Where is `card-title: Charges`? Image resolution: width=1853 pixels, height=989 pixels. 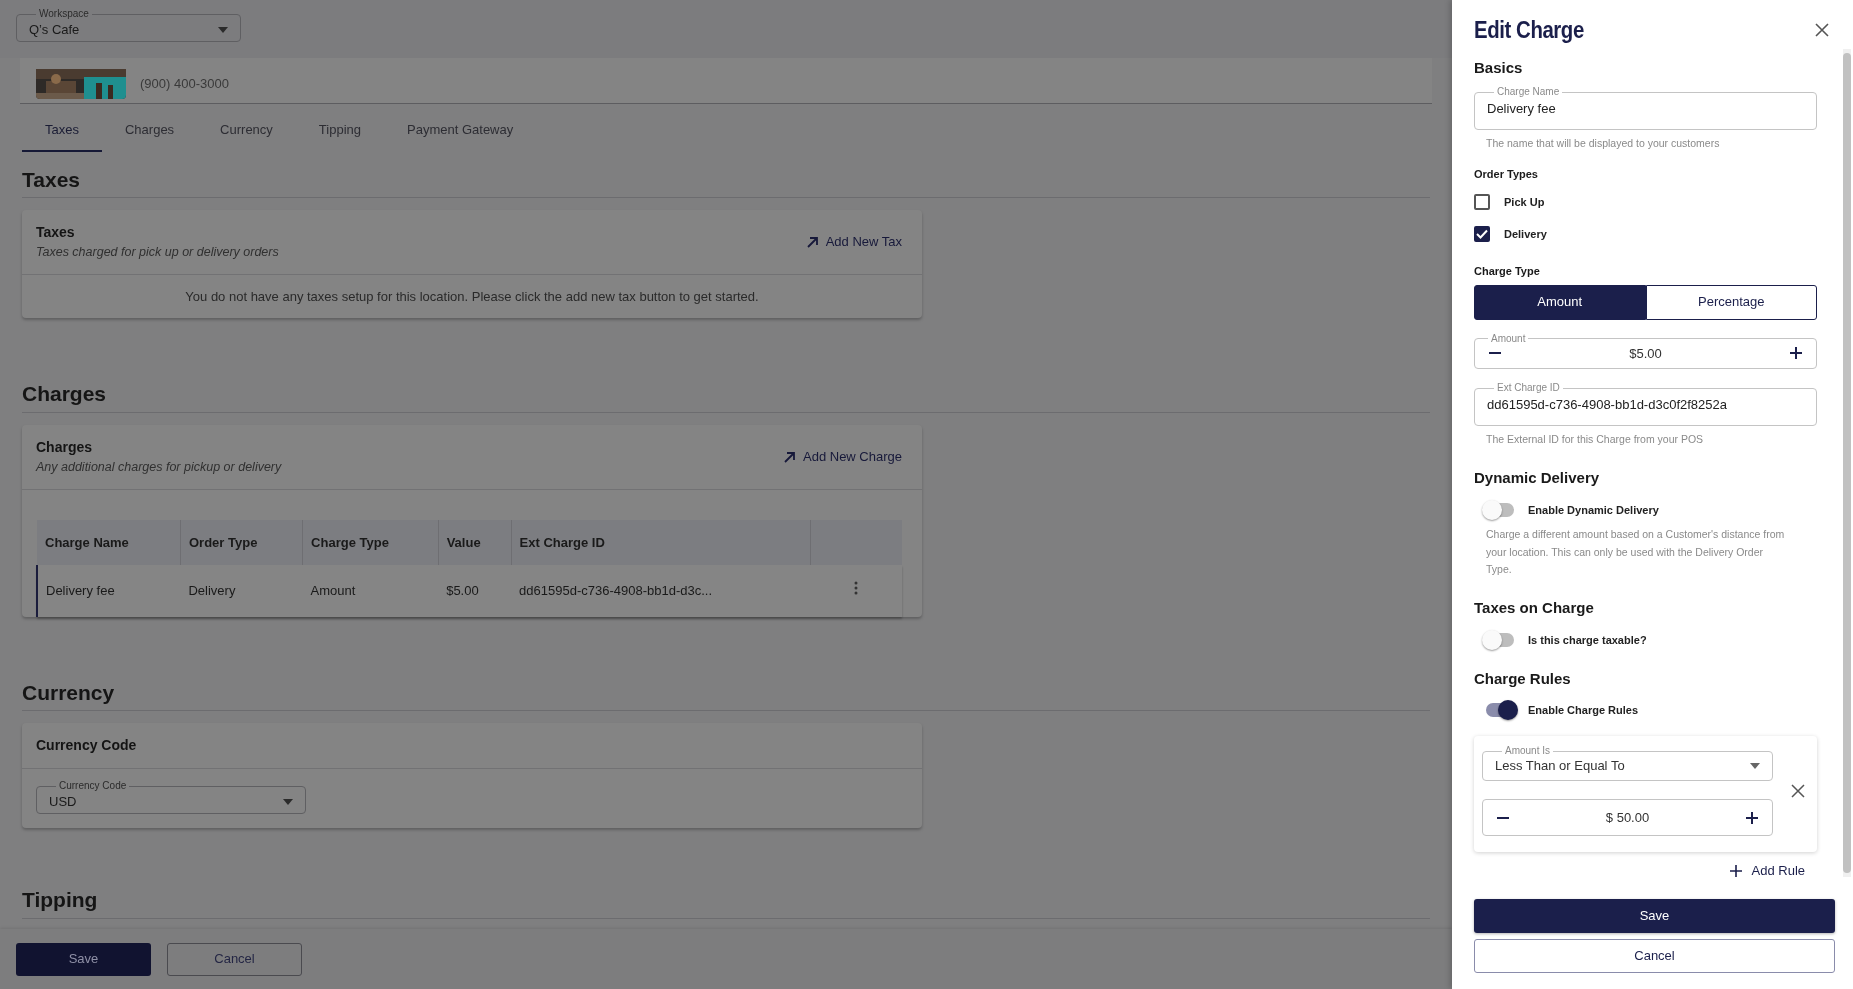 card-title: Charges is located at coordinates (65, 447).